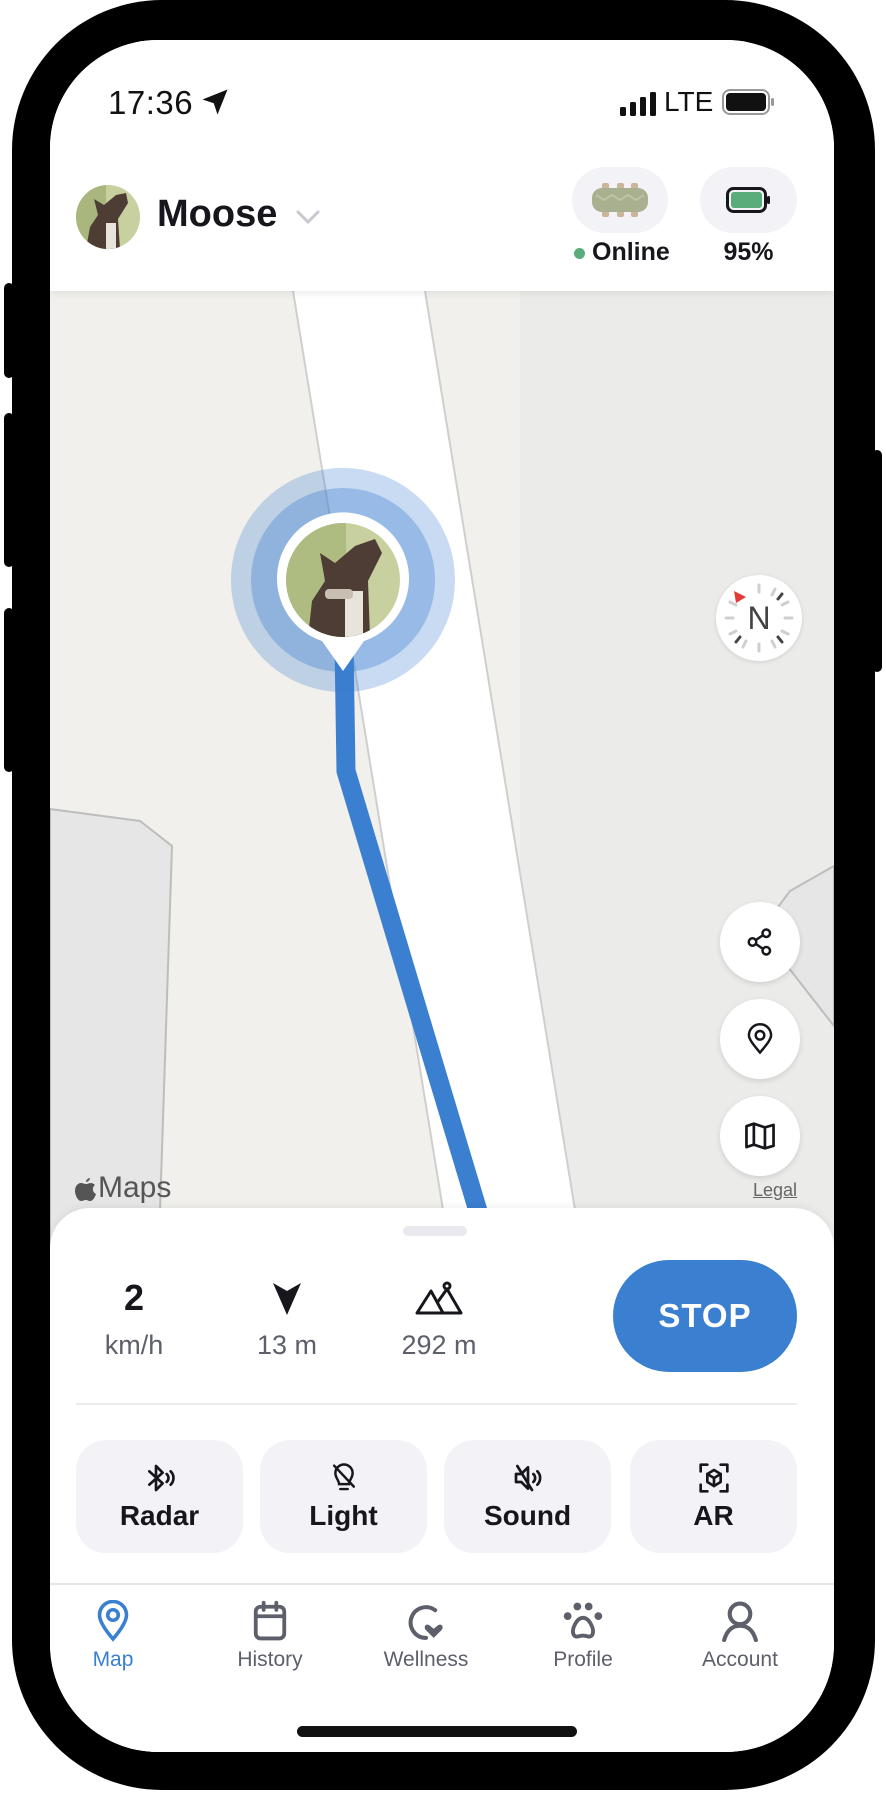 This screenshot has height=1802, width=886. Describe the element at coordinates (85, 1189) in the screenshot. I see `apple-logo-icon` at that location.